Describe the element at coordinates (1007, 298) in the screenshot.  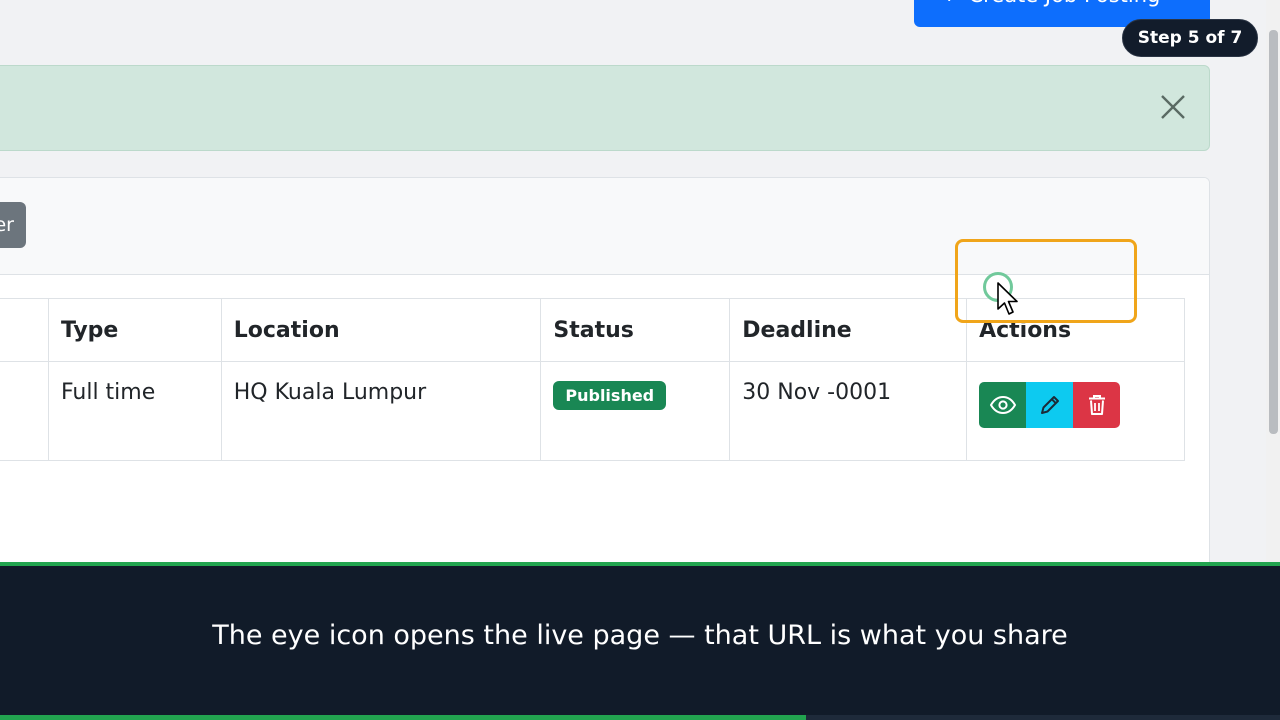
I see `mouse-cursor-icon` at that location.